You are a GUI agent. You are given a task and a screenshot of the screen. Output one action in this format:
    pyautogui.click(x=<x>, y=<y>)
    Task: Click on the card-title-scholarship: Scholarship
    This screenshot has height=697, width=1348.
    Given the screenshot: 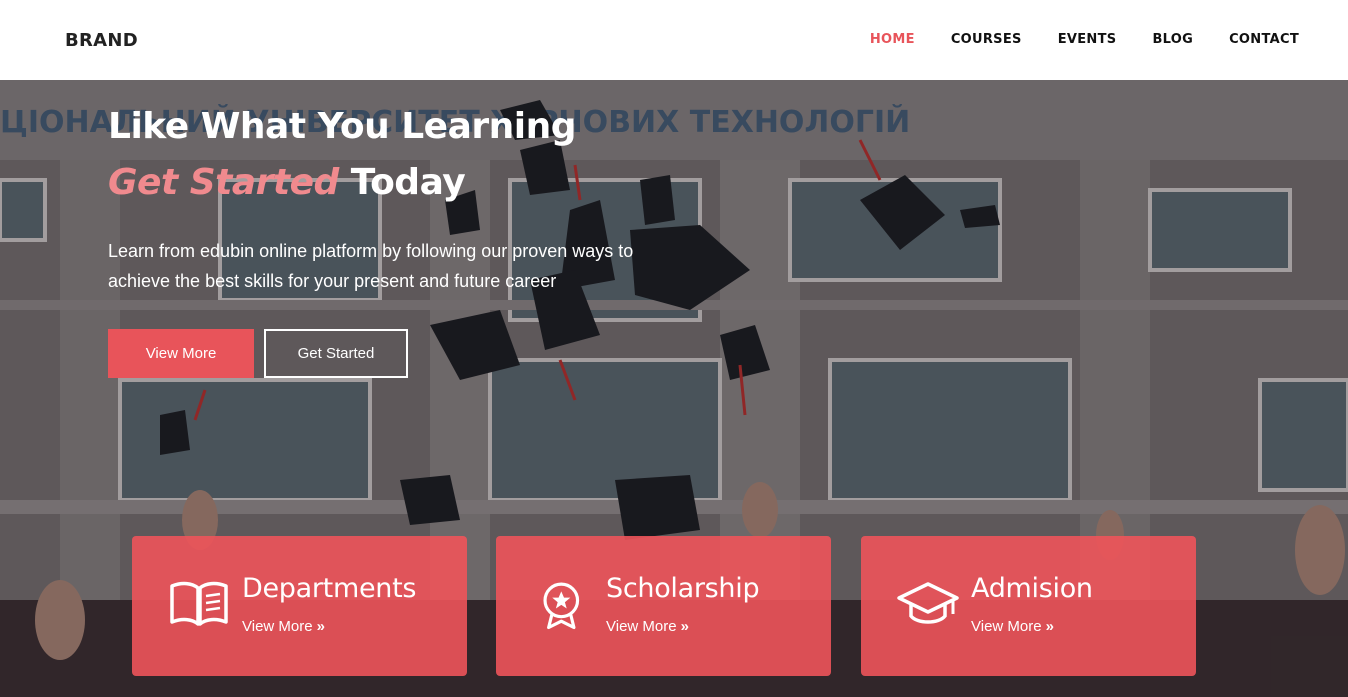 What is the action you would take?
    pyautogui.click(x=683, y=588)
    